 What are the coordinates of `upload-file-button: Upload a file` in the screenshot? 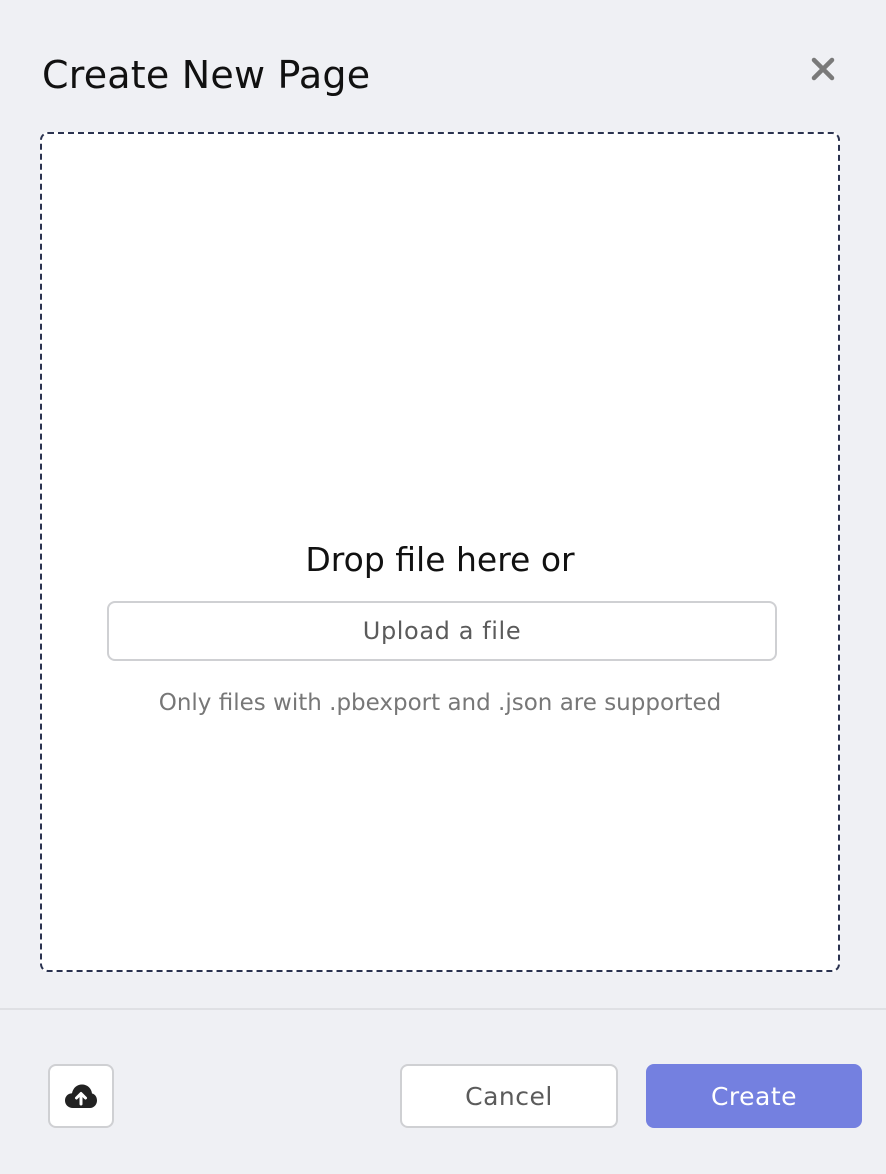 It's located at (442, 631).